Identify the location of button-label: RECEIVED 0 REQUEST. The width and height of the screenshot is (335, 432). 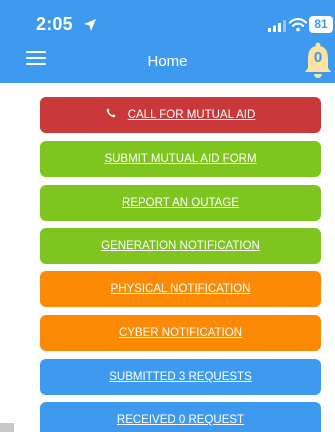
(180, 420).